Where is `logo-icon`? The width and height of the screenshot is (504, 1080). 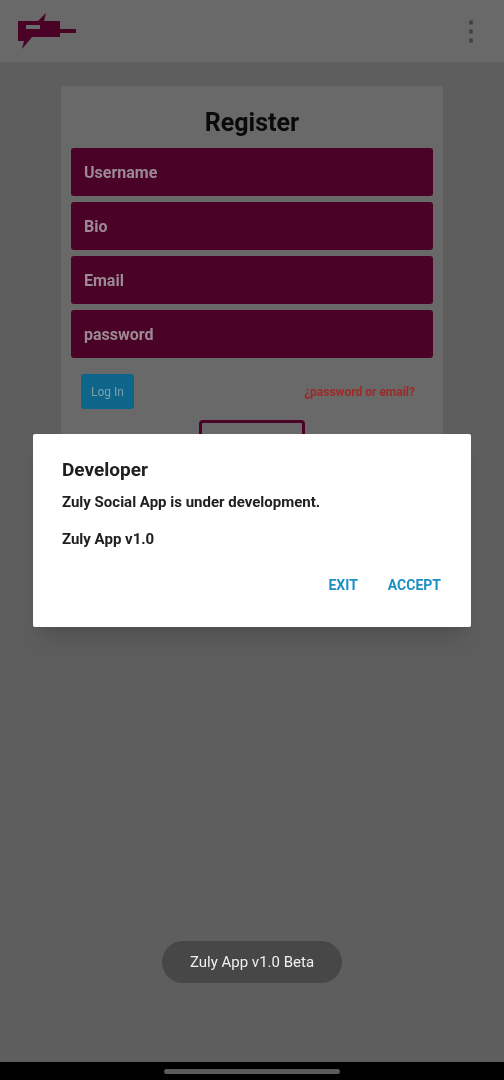 logo-icon is located at coordinates (47, 31).